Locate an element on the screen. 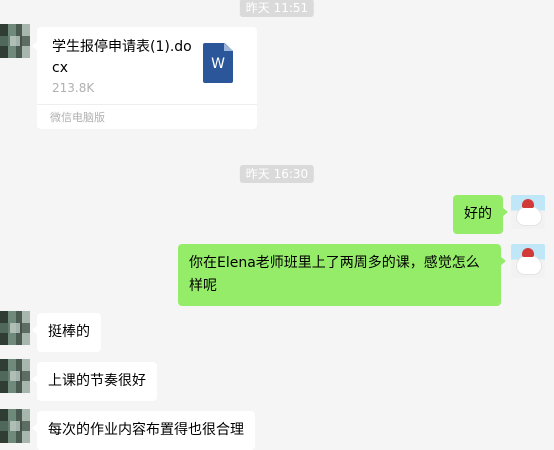  file-source-label: 微信电脑版 is located at coordinates (77, 117).